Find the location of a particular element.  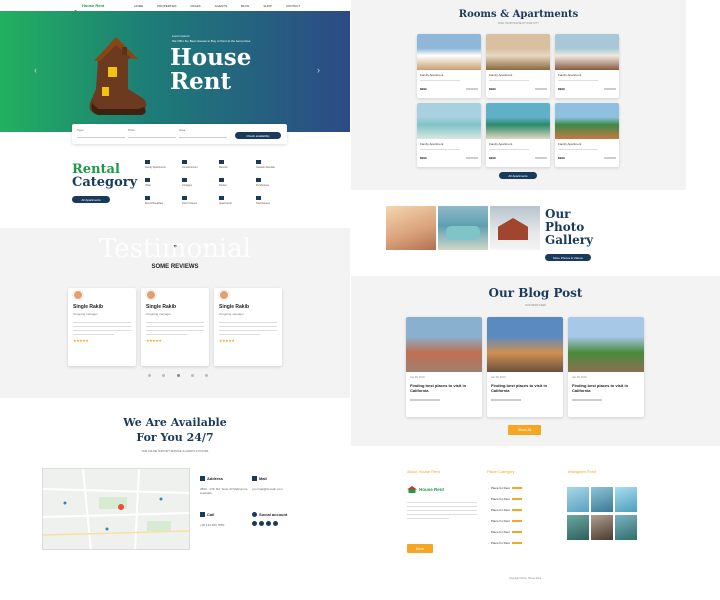

gallery-title-line3: Gallery is located at coordinates (569, 240).